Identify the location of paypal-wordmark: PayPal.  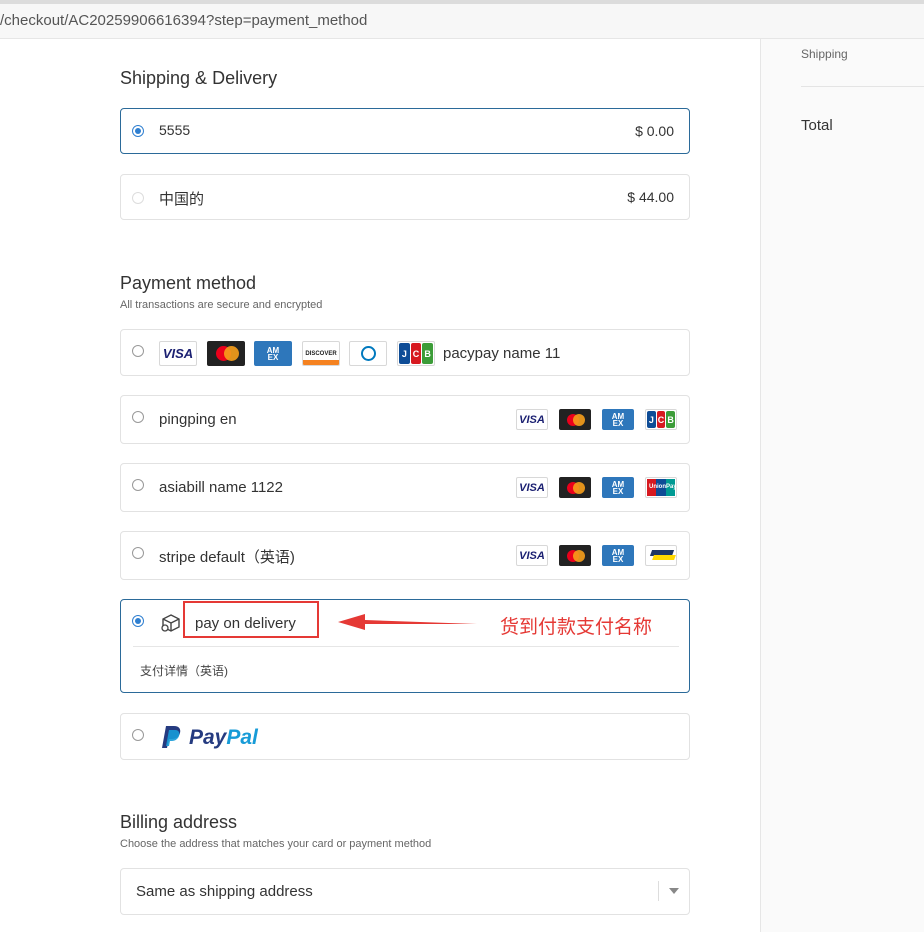
(223, 738).